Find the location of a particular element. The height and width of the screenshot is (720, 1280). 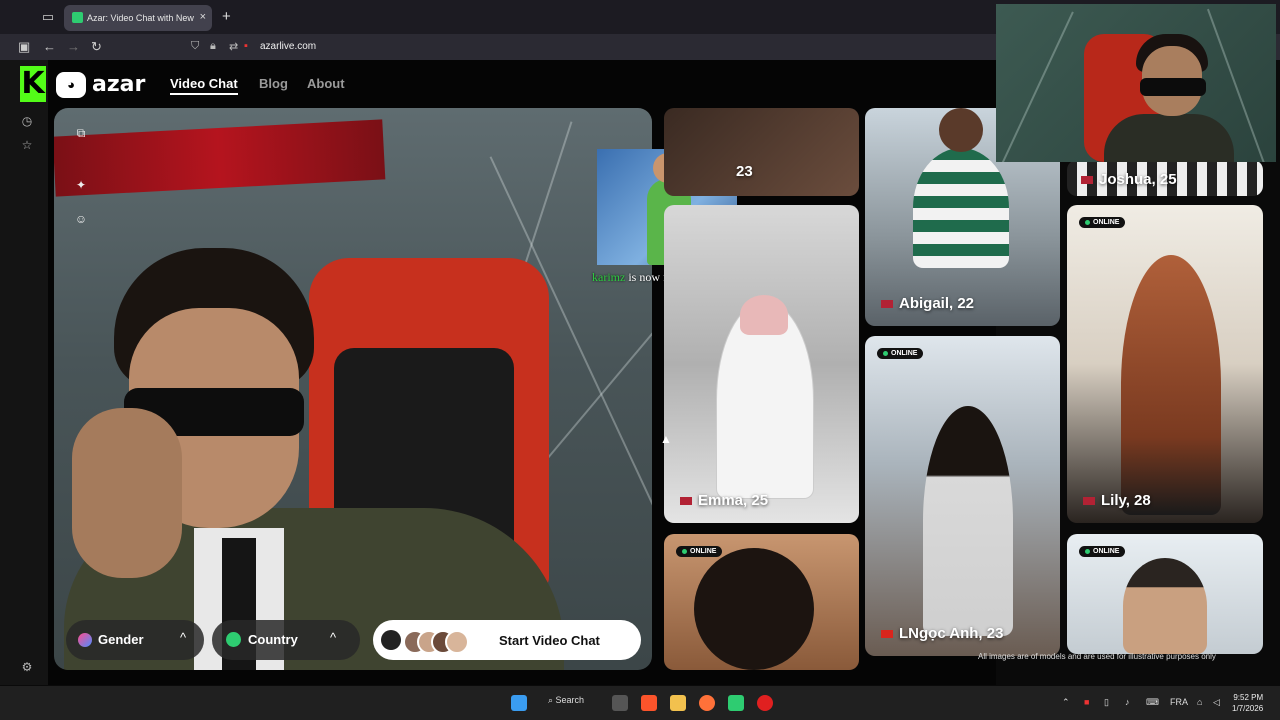

keyboard-icon: ⌨ is located at coordinates (1152, 702).